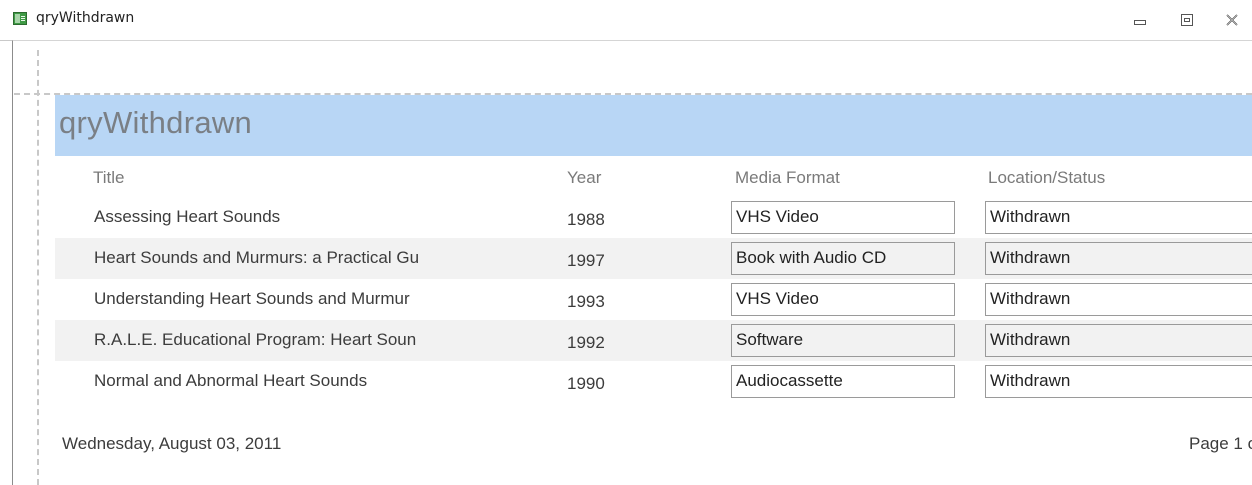  What do you see at coordinates (843, 381) in the screenshot?
I see `cell-media-format: Audiocassette` at bounding box center [843, 381].